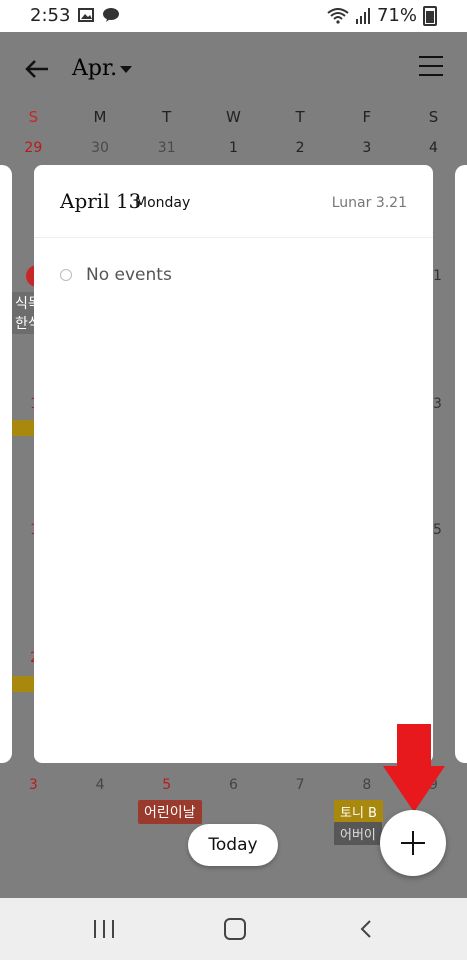 The width and height of the screenshot is (467, 960). Describe the element at coordinates (358, 811) in the screenshot. I see `event-badge: 토니 B` at that location.